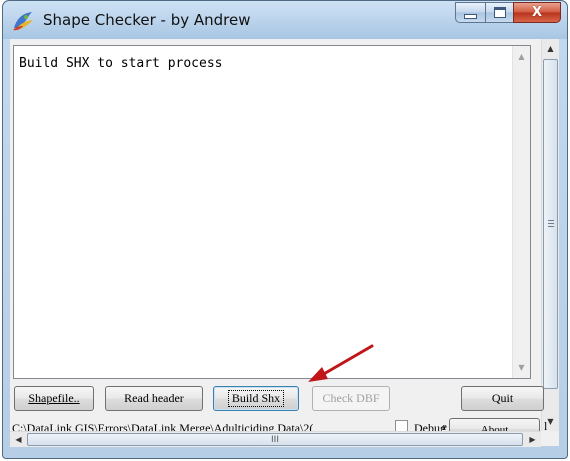 The height and width of the screenshot is (461, 570). I want to click on read-header-button: Read header, so click(154, 398).